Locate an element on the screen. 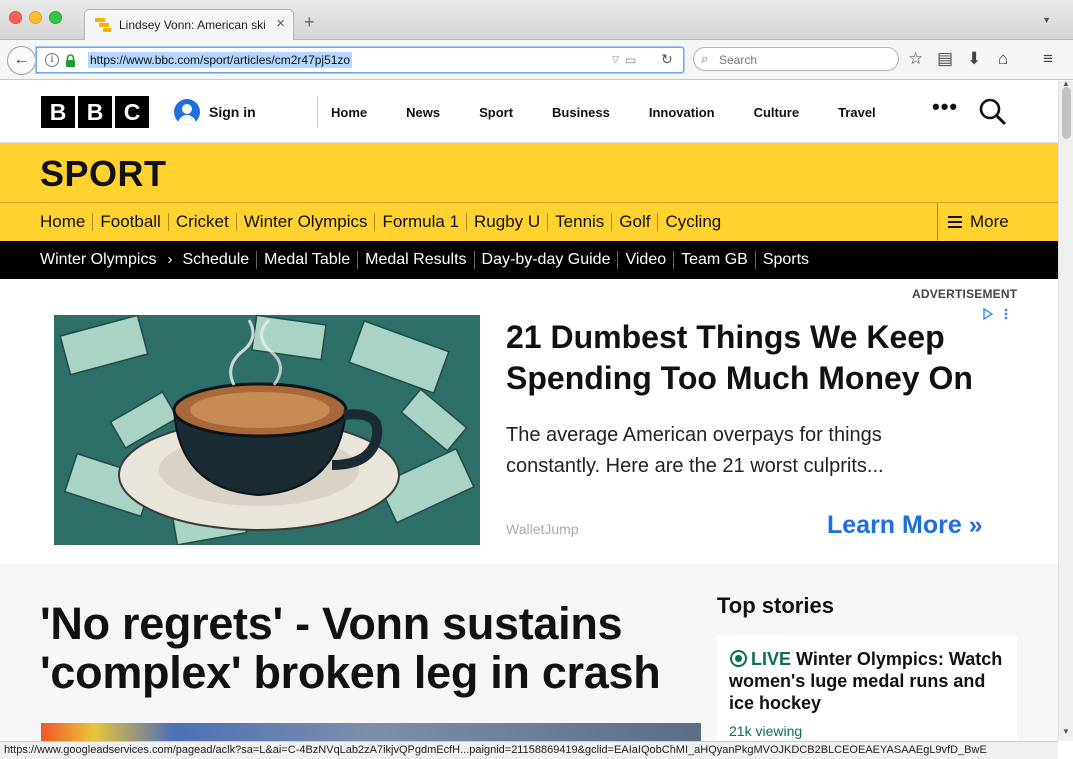 The width and height of the screenshot is (1073, 759). sport-more-label: More is located at coordinates (989, 221).